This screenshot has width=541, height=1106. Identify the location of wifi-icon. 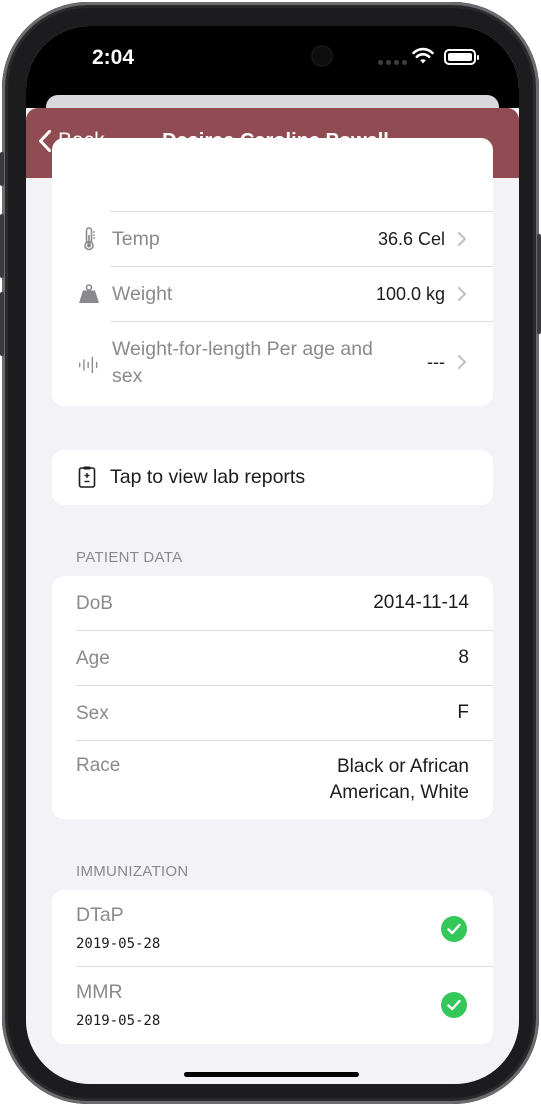
(423, 55).